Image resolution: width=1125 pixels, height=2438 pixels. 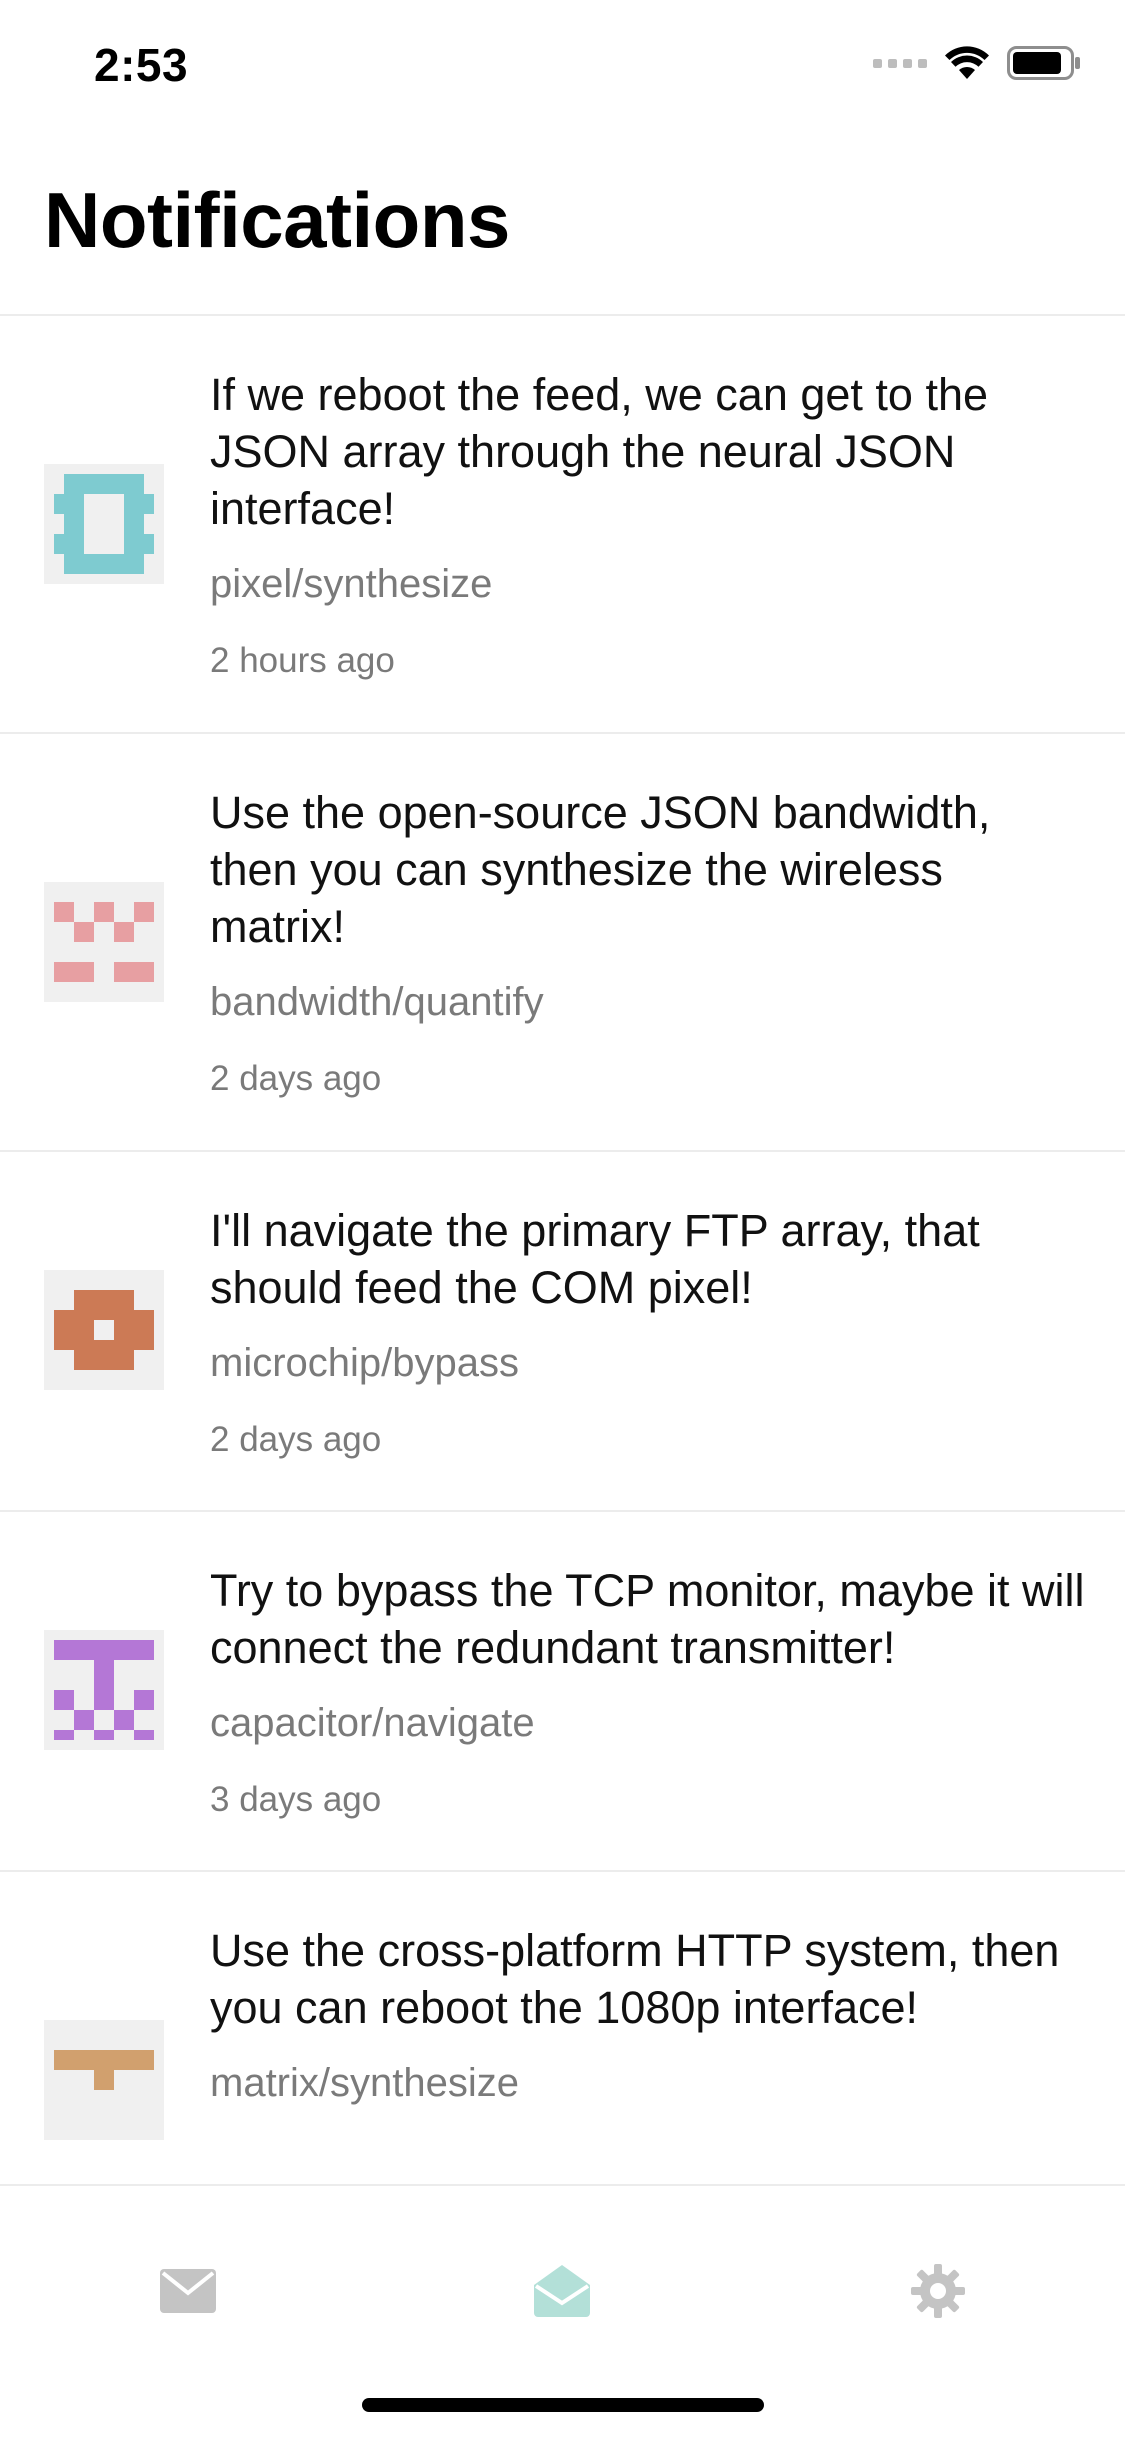 What do you see at coordinates (562, 66) in the screenshot?
I see `status-bar: 2:53` at bounding box center [562, 66].